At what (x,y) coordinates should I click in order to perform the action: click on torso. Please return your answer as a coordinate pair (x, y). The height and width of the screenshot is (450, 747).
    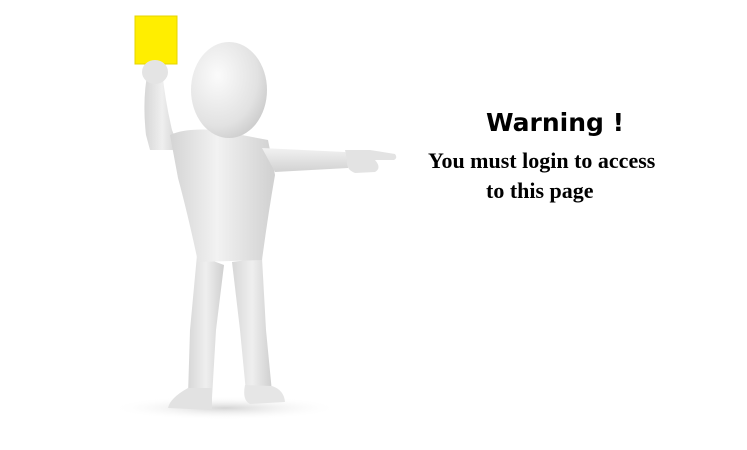
    Looking at the image, I should click on (222, 195).